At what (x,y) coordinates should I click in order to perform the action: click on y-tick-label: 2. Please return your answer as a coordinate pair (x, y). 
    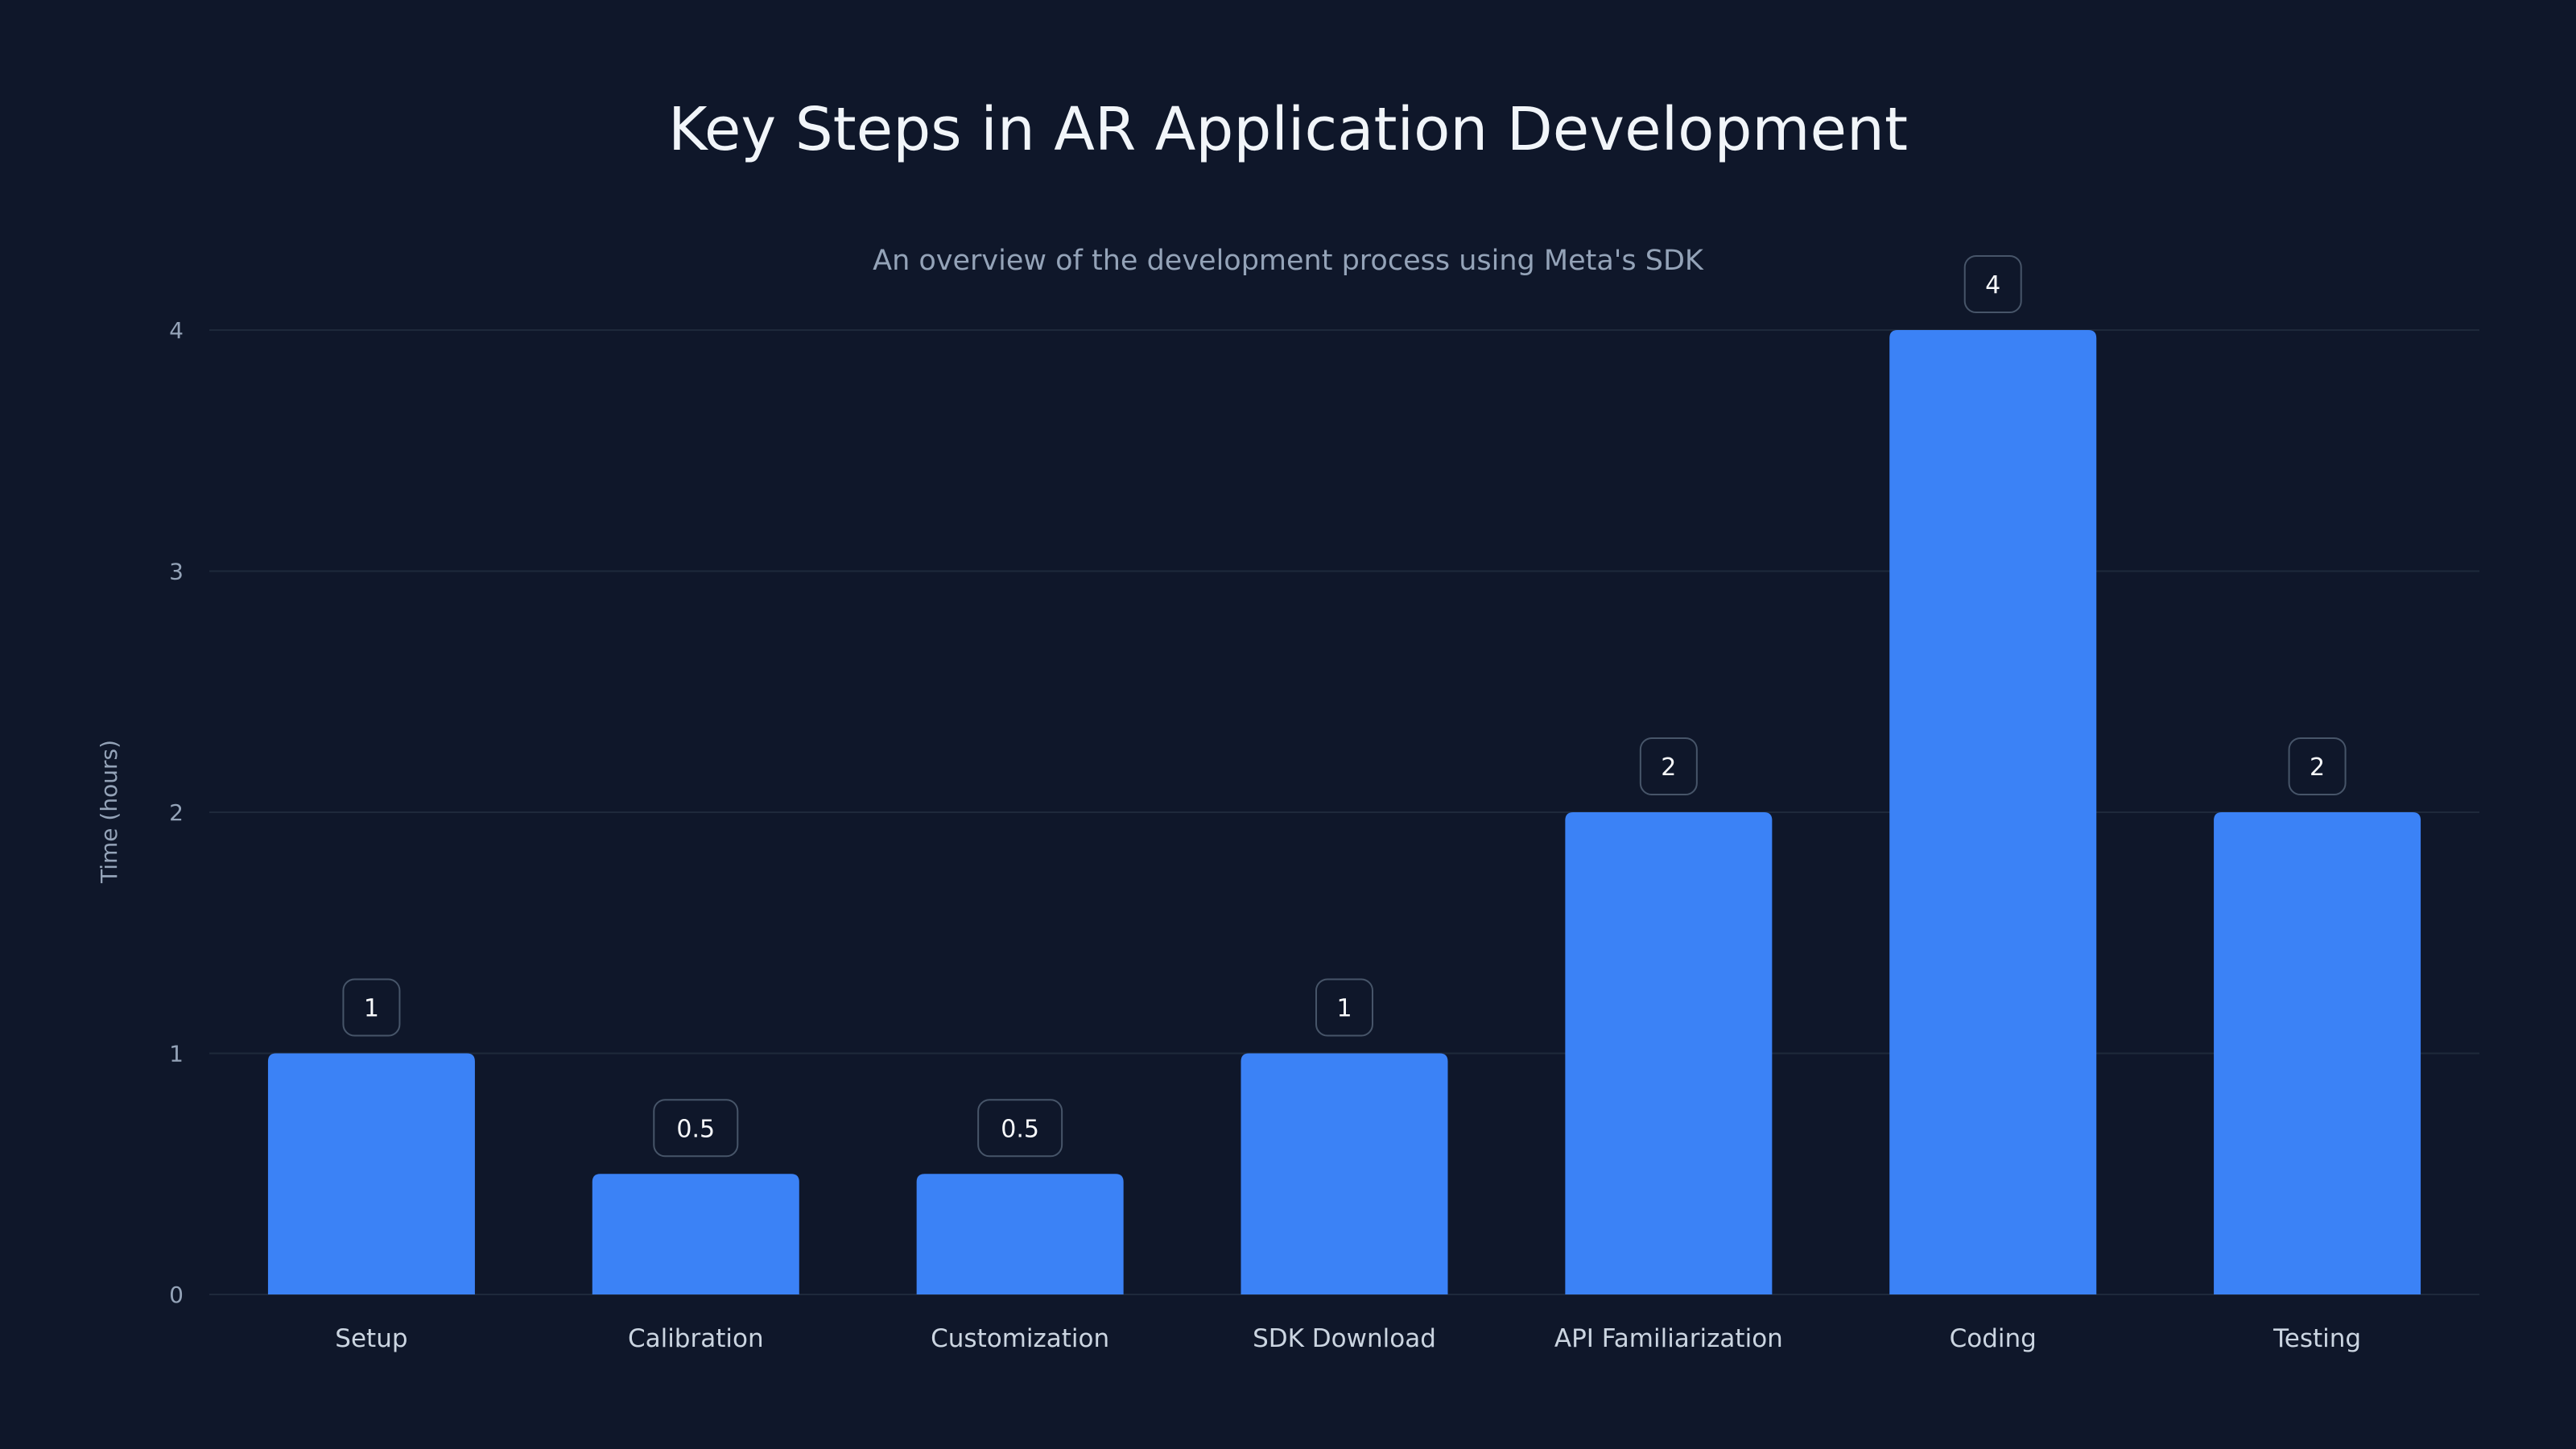
    Looking at the image, I should click on (176, 812).